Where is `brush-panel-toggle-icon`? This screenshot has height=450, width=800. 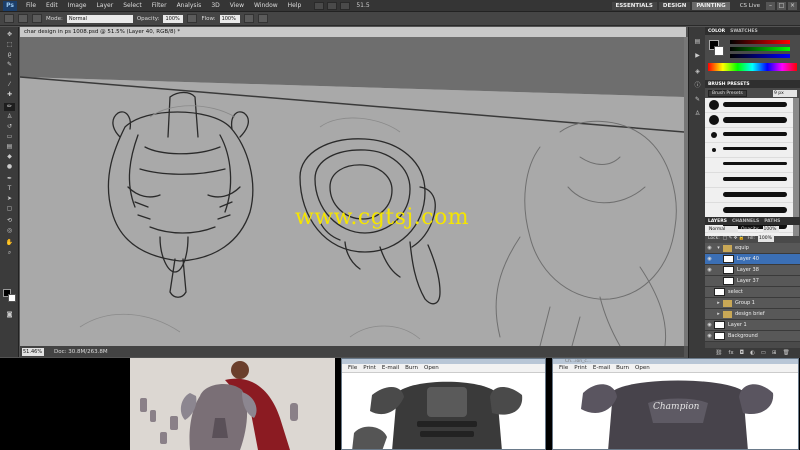
brush-panel-toggle-icon is located at coordinates (37, 18).